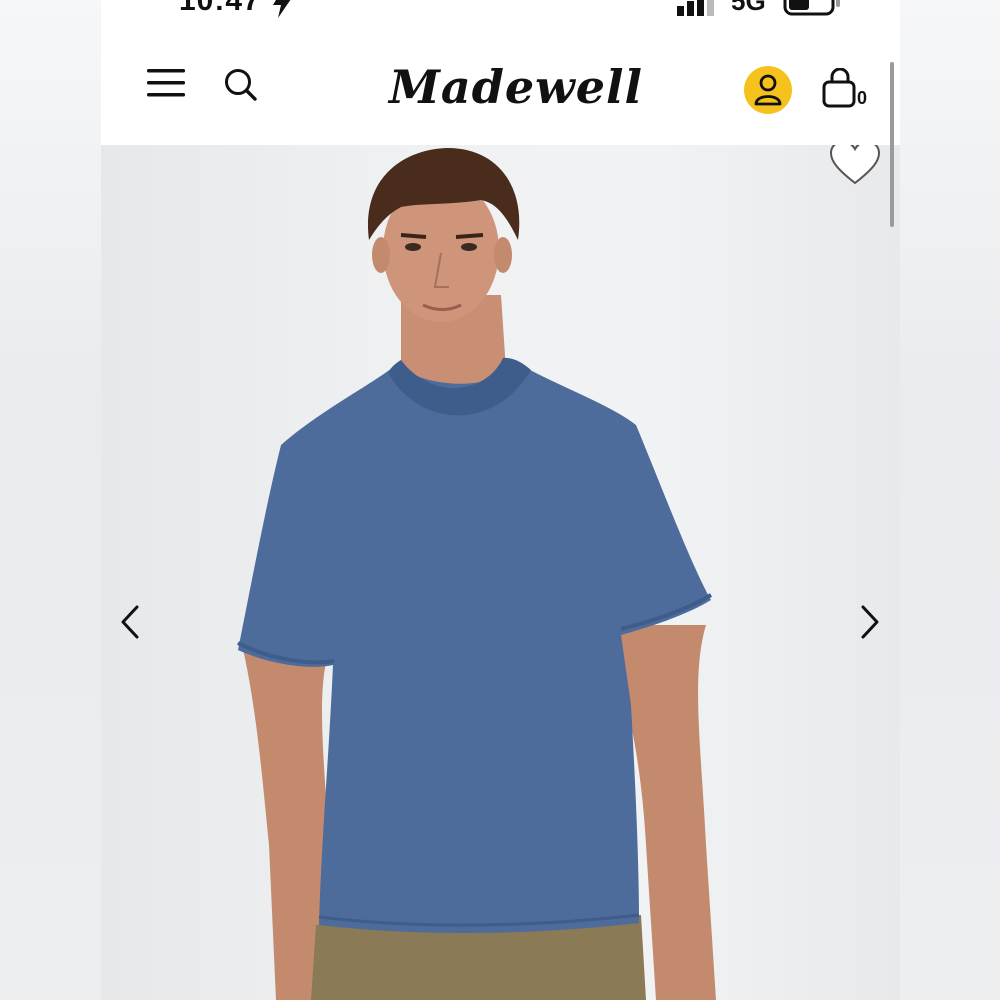  What do you see at coordinates (892, 144) in the screenshot?
I see `scrollbar` at bounding box center [892, 144].